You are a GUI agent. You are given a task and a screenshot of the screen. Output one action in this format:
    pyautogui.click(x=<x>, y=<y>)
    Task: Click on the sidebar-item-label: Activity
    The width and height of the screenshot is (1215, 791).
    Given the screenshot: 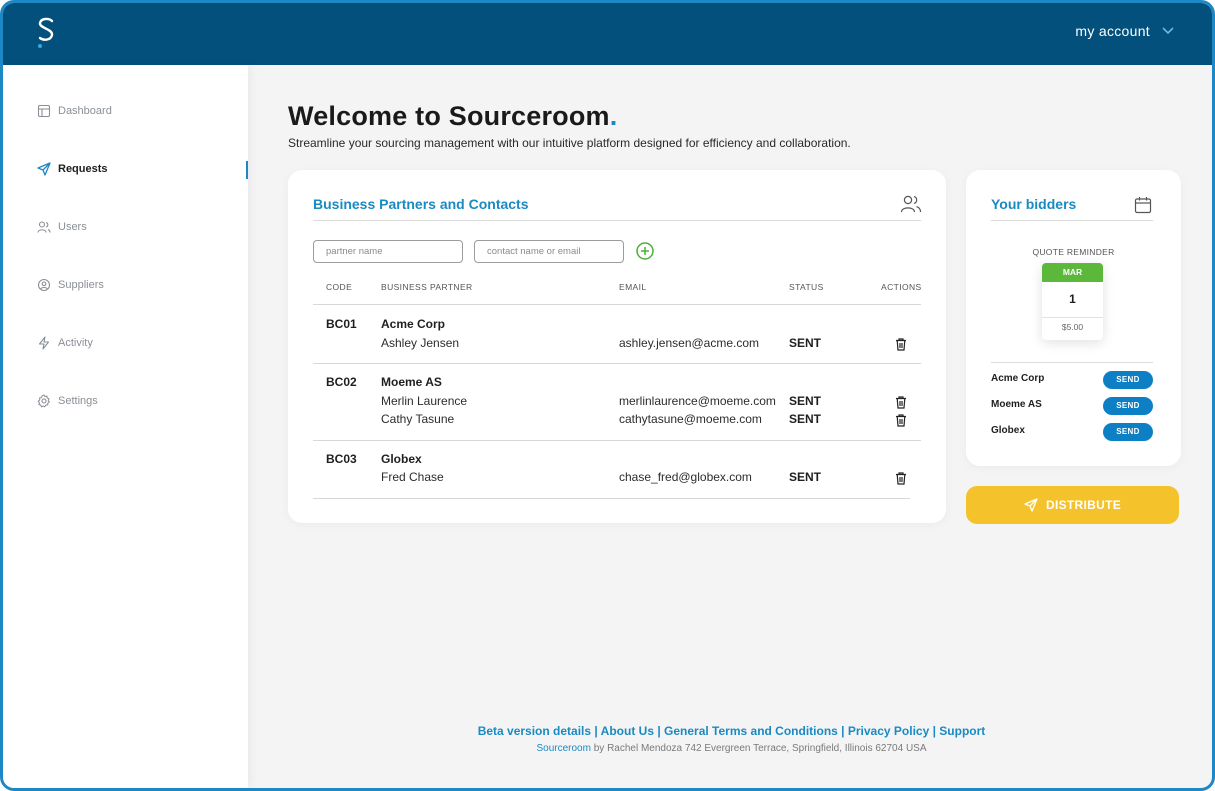 What is the action you would take?
    pyautogui.click(x=75, y=343)
    